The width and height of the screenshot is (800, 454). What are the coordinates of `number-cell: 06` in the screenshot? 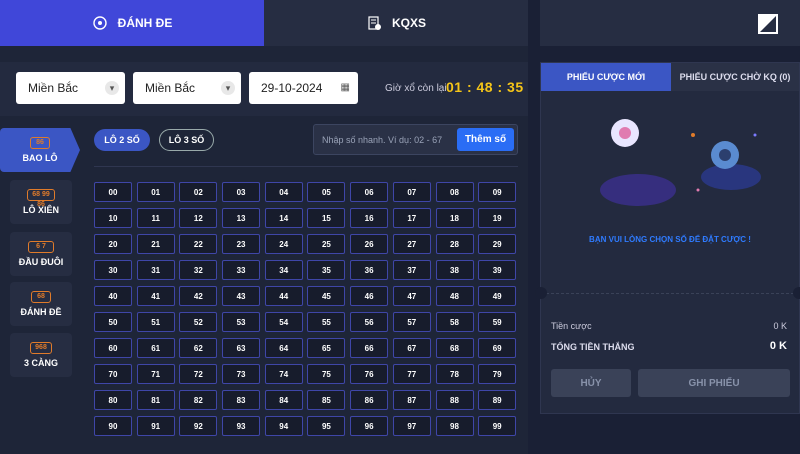 It's located at (369, 192).